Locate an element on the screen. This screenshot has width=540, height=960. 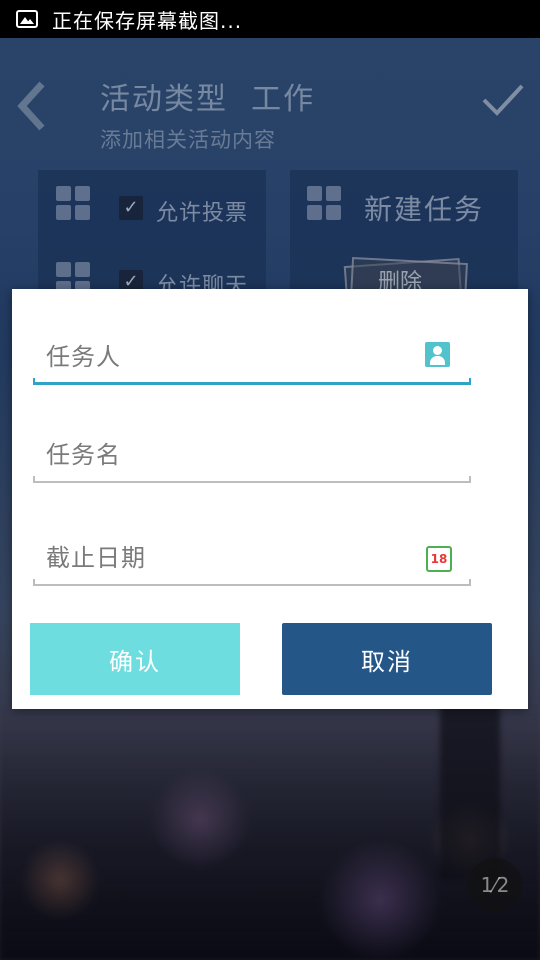
assignee-field: 任务人 is located at coordinates (252, 354).